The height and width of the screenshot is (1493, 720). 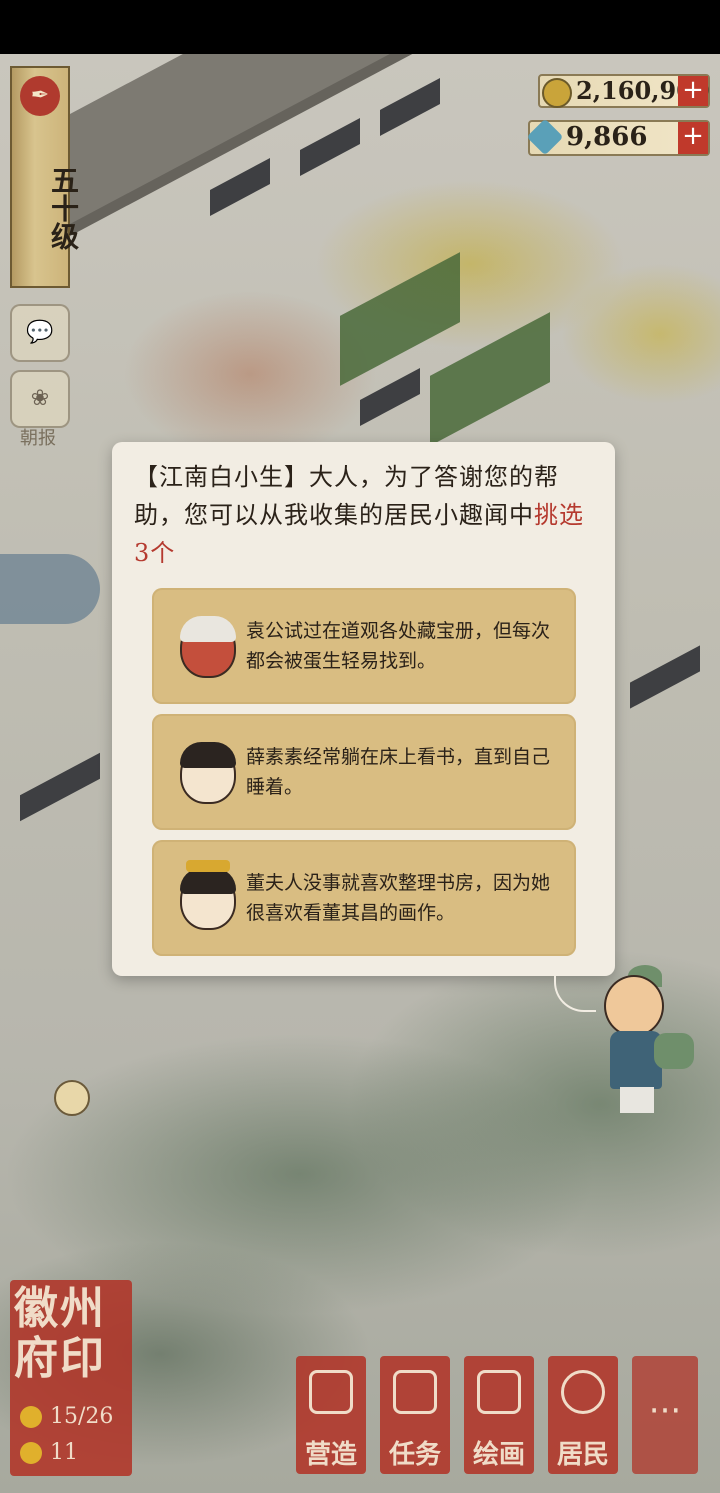 I want to click on court-news-button: ❀, so click(x=40, y=399).